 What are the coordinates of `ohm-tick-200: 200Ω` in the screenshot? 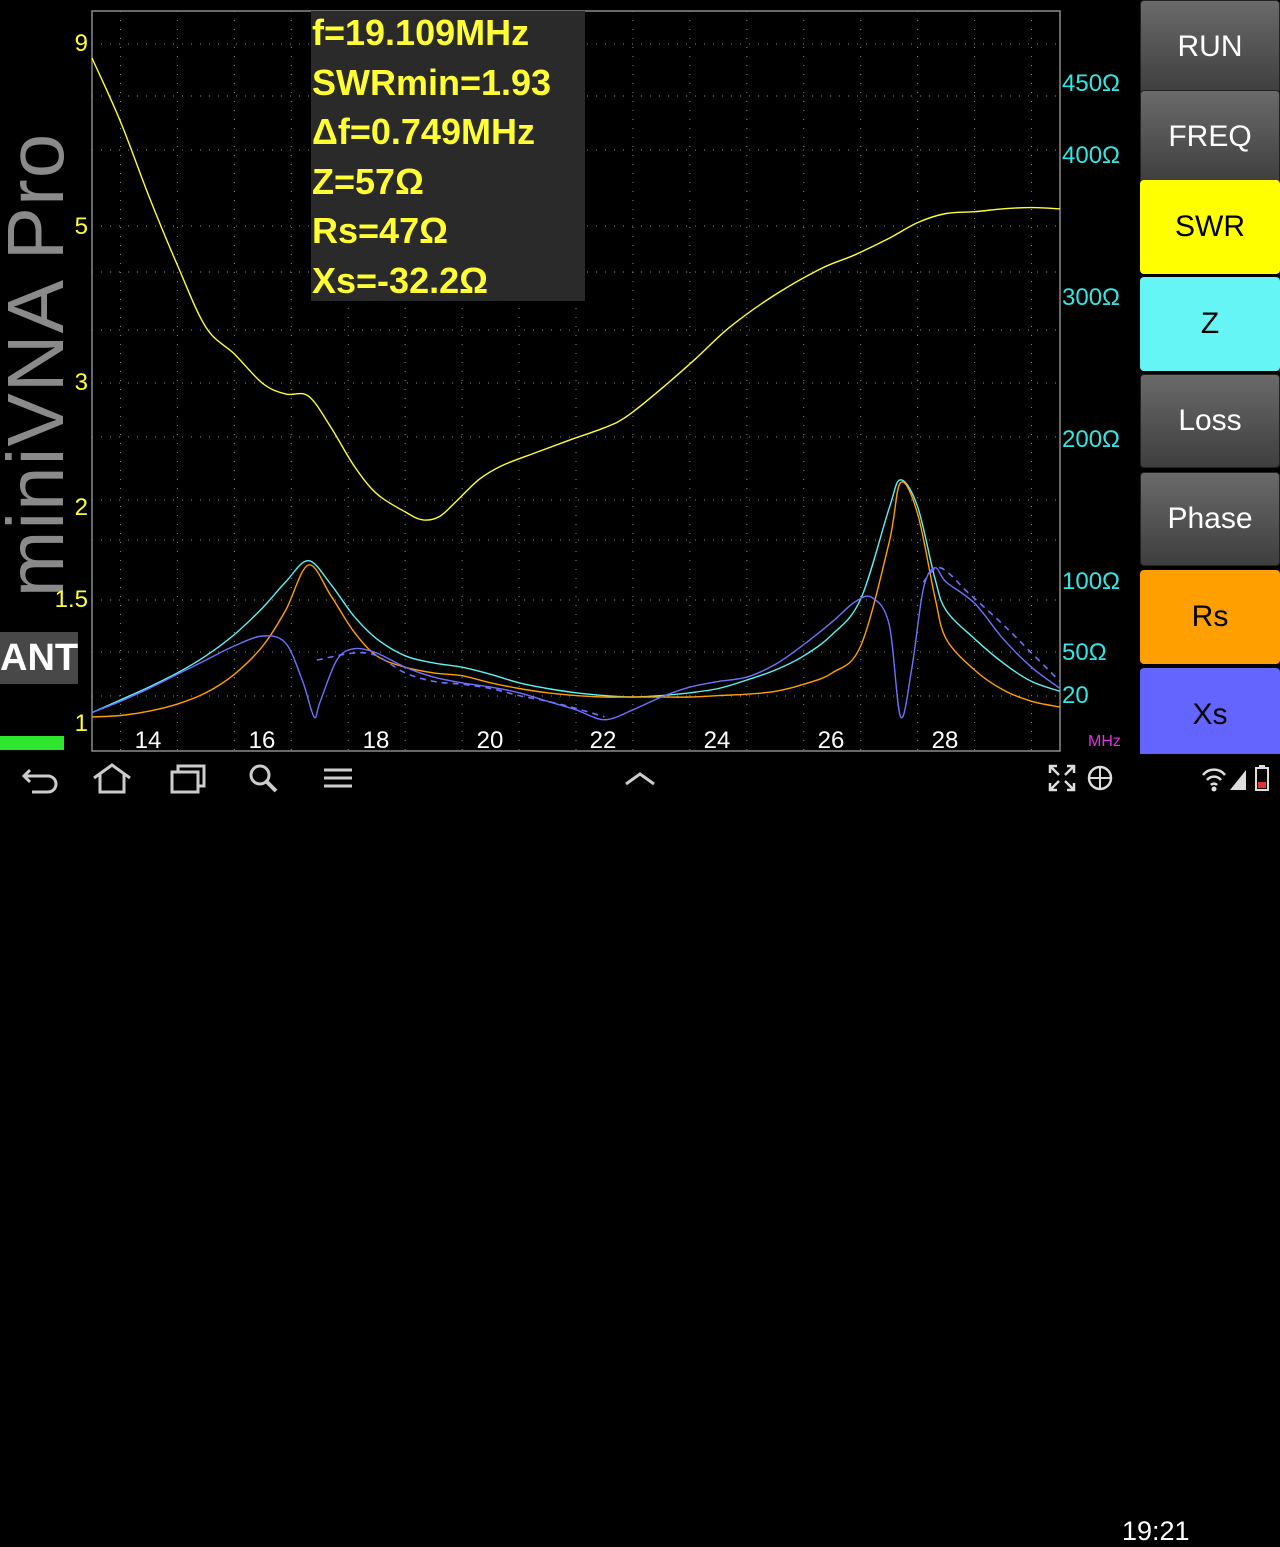 It's located at (1091, 439).